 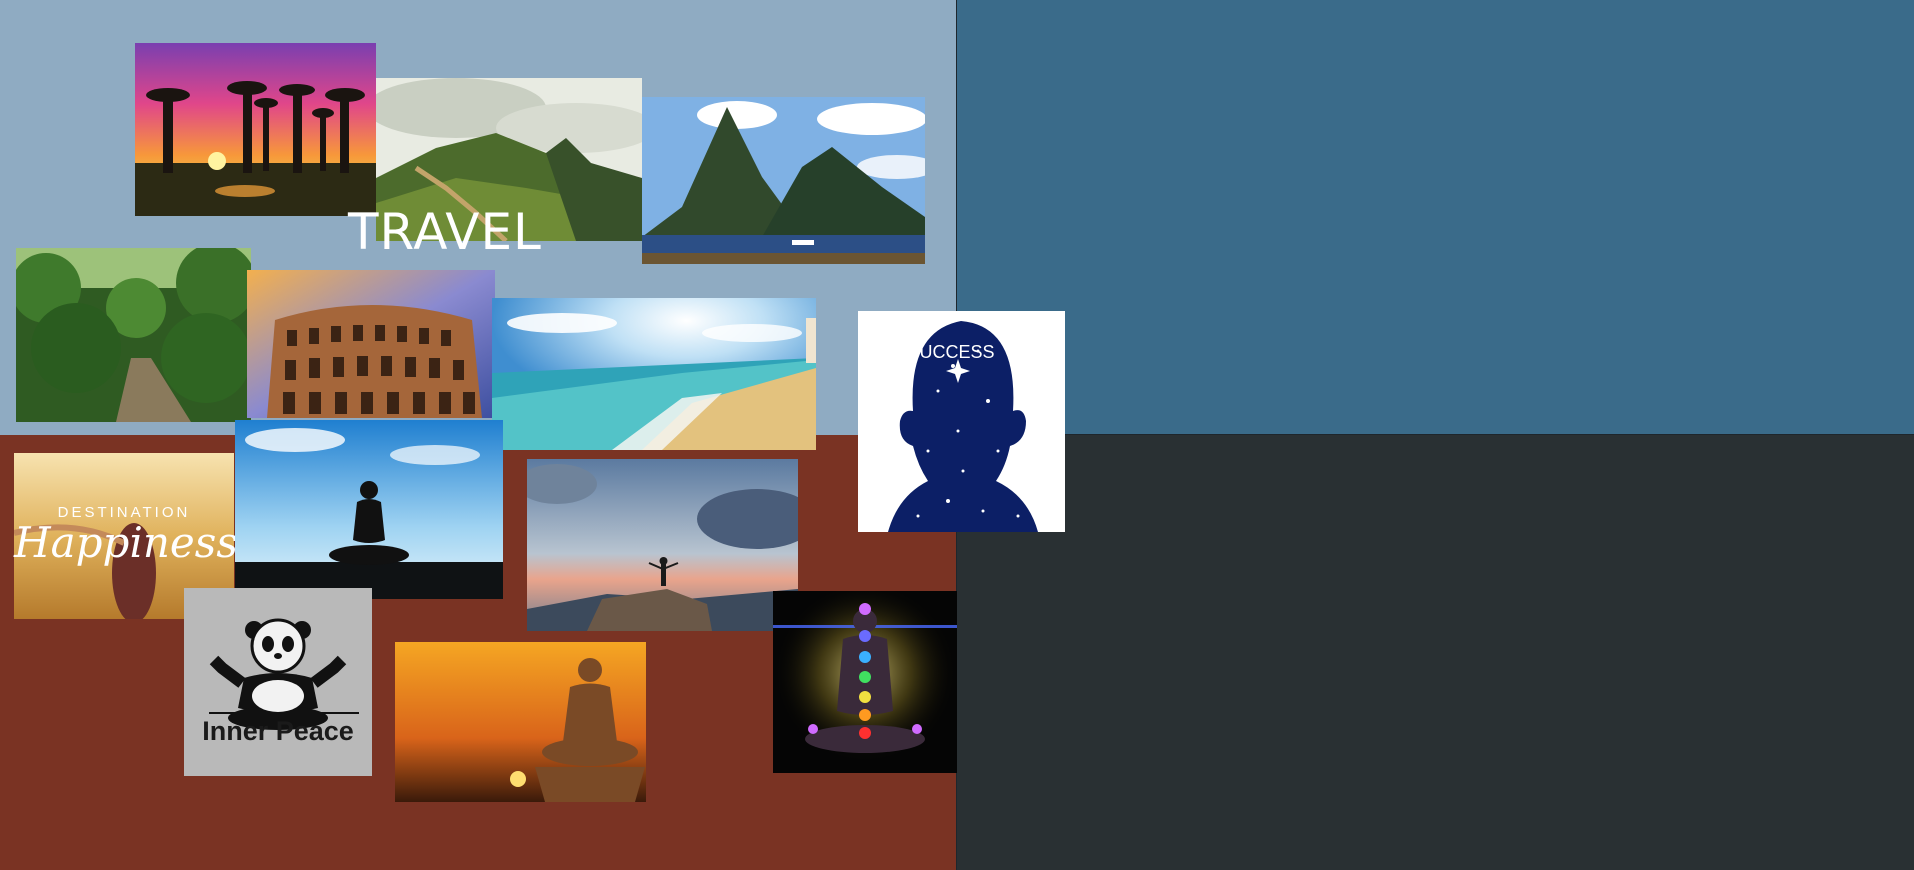 I want to click on baobab-sunset-photo, so click(x=255, y=129).